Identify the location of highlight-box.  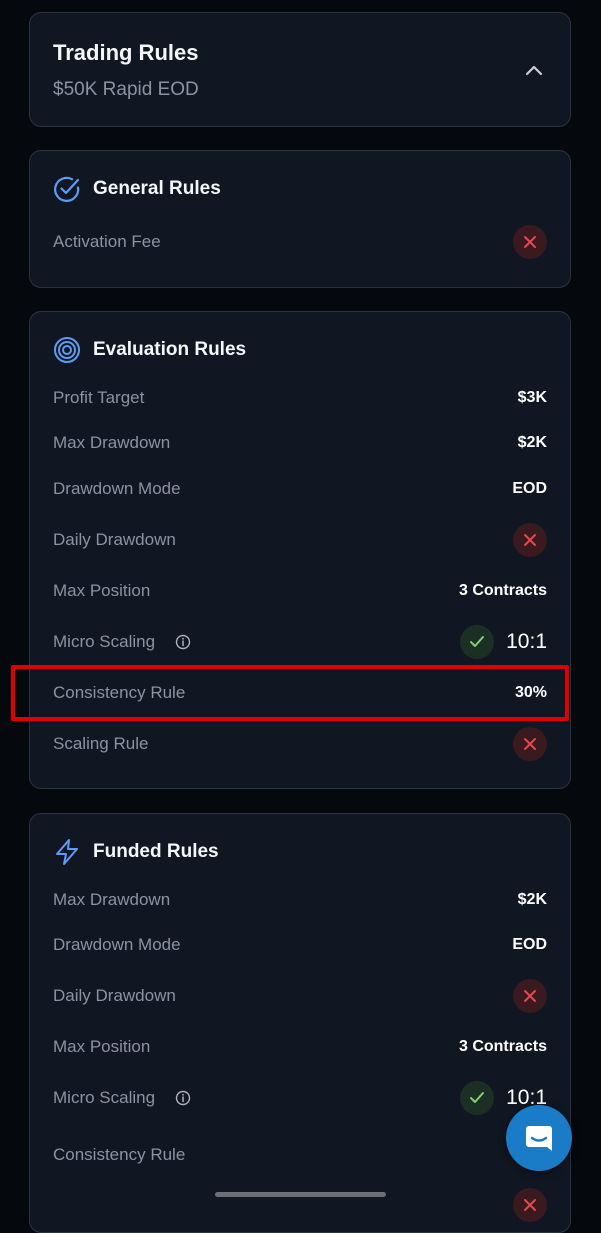
(290, 693).